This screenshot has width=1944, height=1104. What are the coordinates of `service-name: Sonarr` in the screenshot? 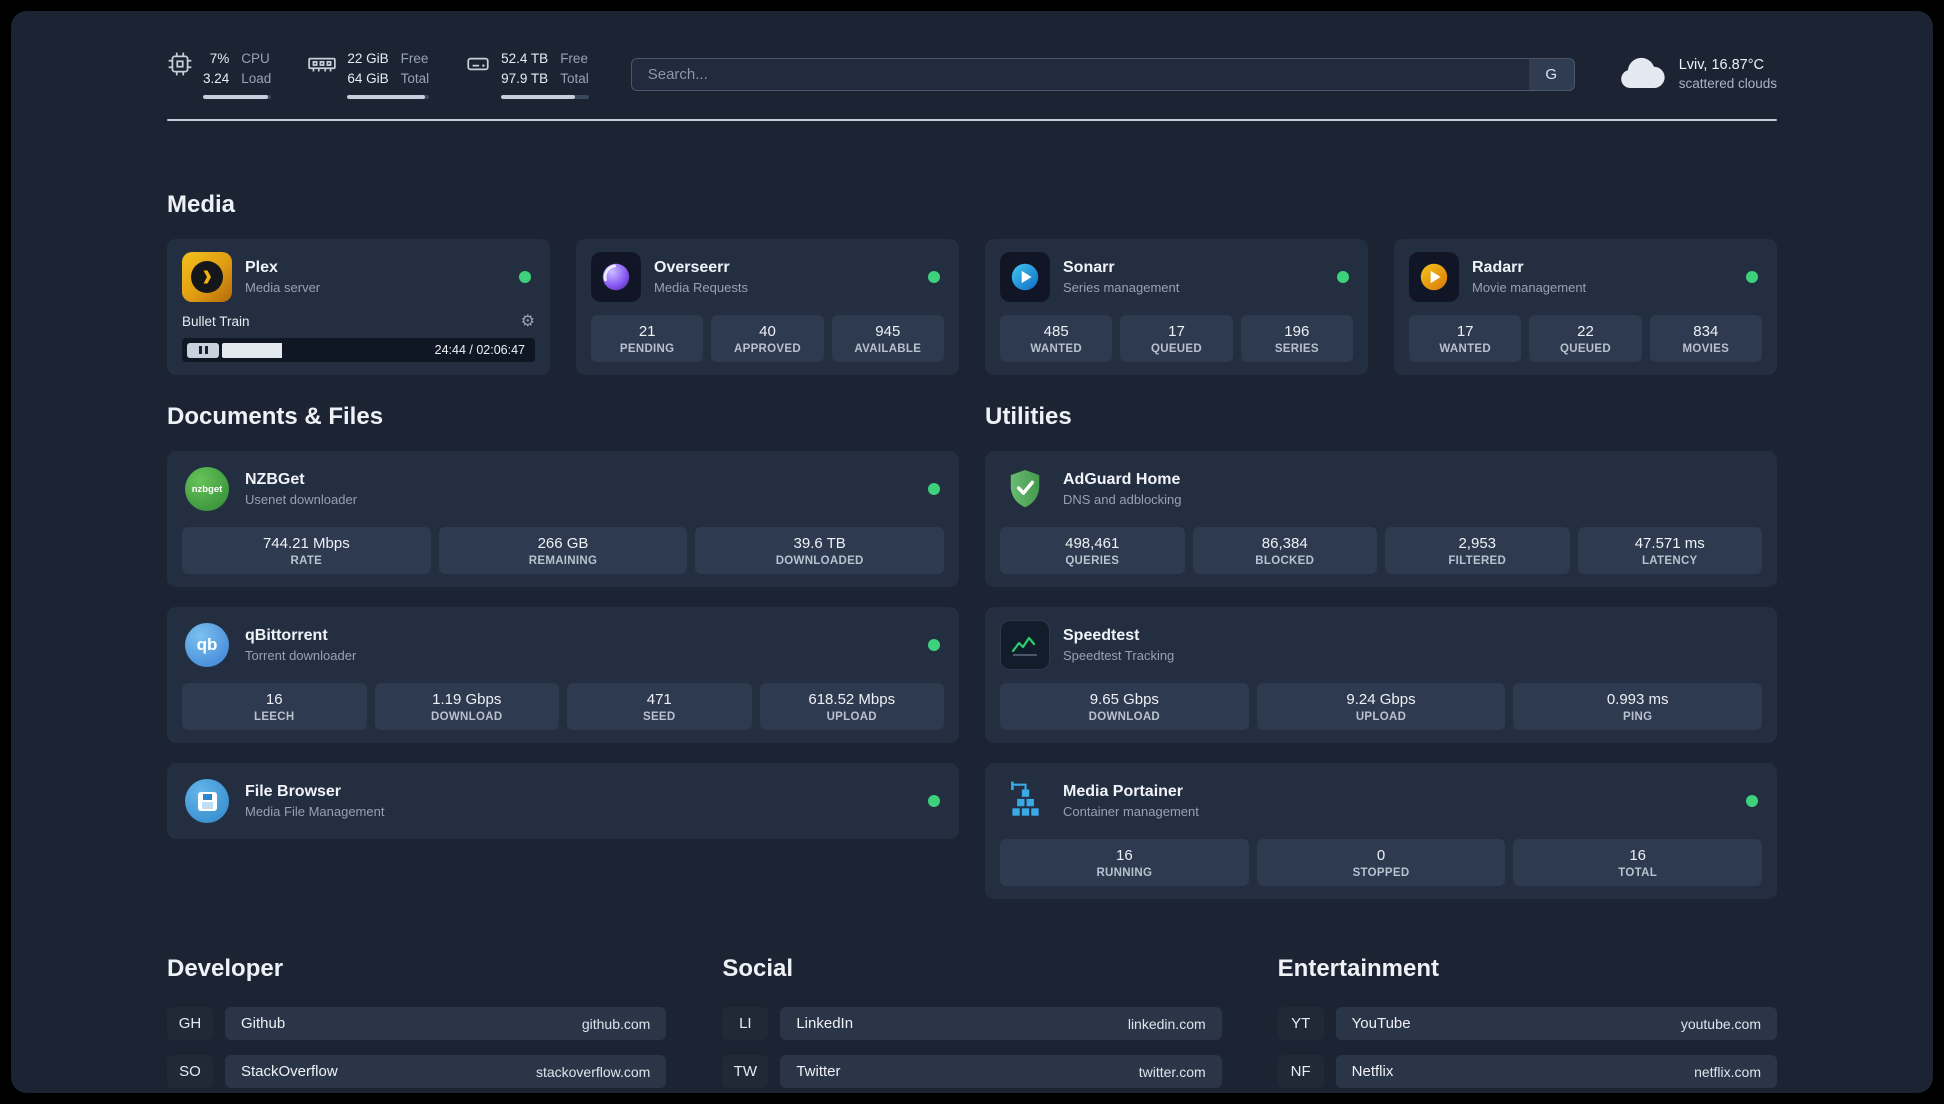 It's located at (1089, 268).